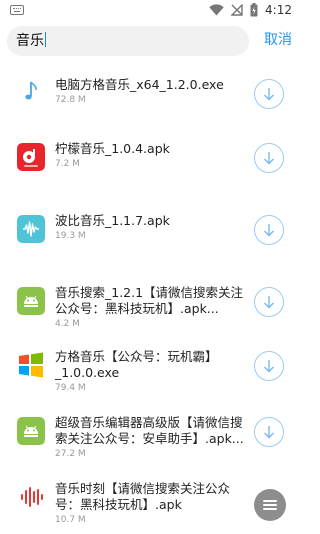 The width and height of the screenshot is (320, 534). Describe the element at coordinates (31, 497) in the screenshot. I see `sound-bars-icon` at that location.